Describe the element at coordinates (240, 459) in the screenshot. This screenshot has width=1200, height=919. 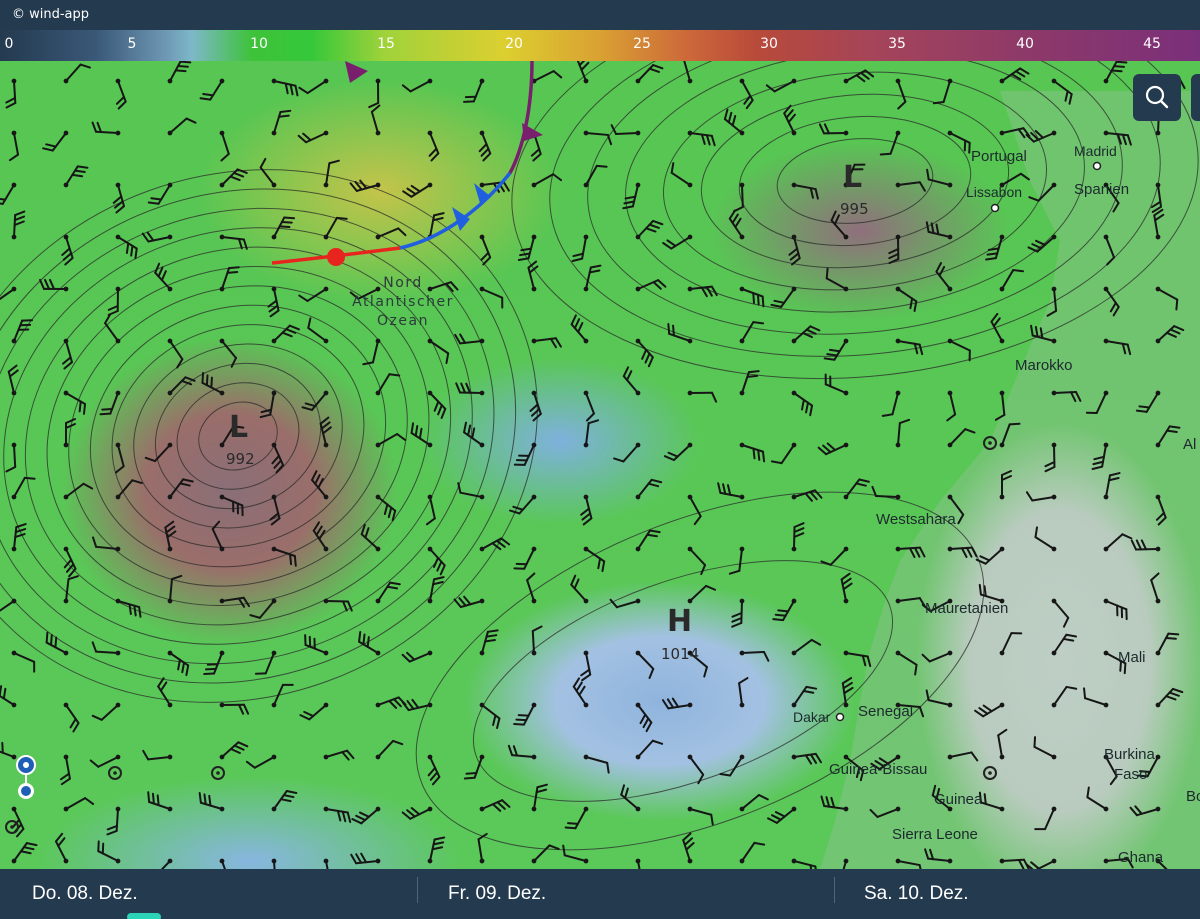
I see `pressure-low-value: 992` at that location.